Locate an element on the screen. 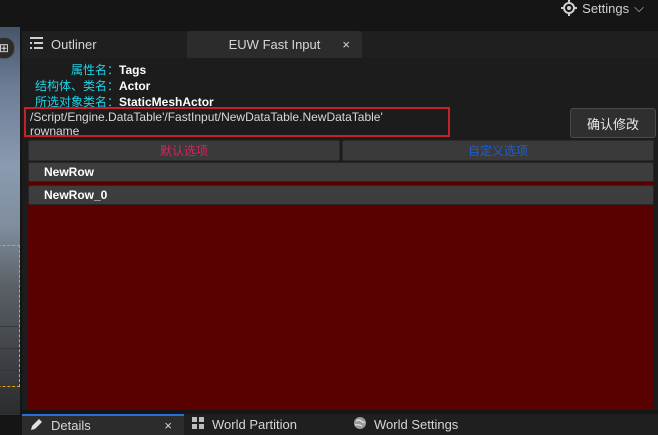 This screenshot has width=658, height=435. tab-world-settings: World Settings is located at coordinates (405, 424).